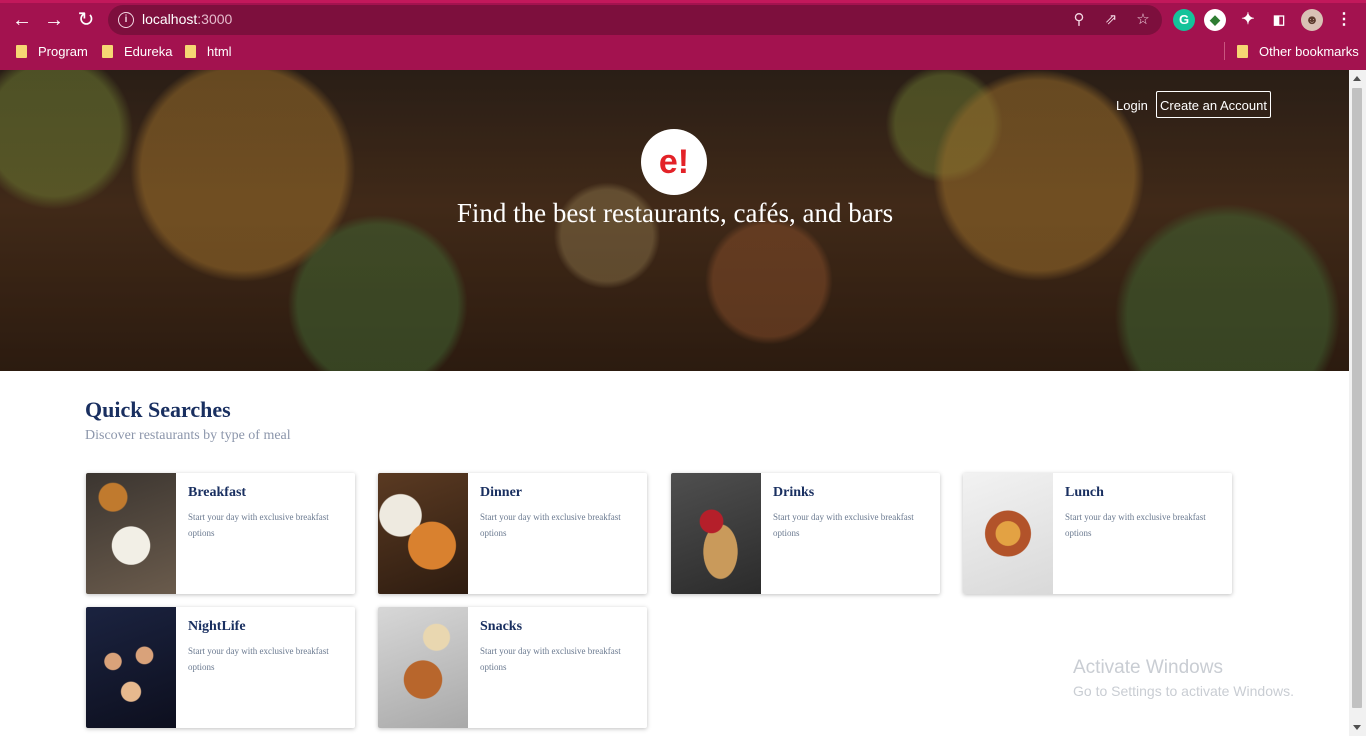  What do you see at coordinates (86, 20) in the screenshot?
I see `reload-icon: ↻` at bounding box center [86, 20].